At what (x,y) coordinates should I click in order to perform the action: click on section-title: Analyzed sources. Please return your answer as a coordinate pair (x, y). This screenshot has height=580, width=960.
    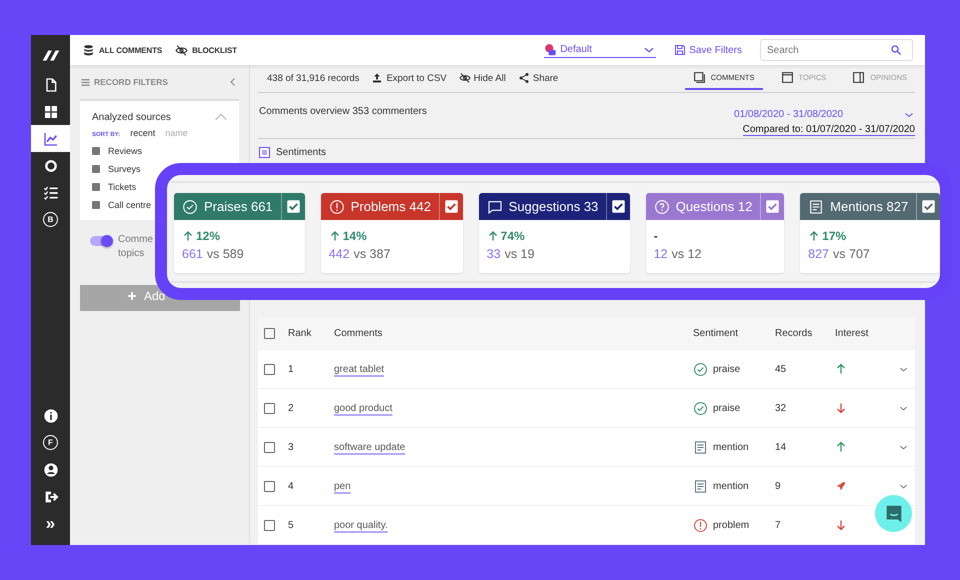
    Looking at the image, I should click on (131, 117).